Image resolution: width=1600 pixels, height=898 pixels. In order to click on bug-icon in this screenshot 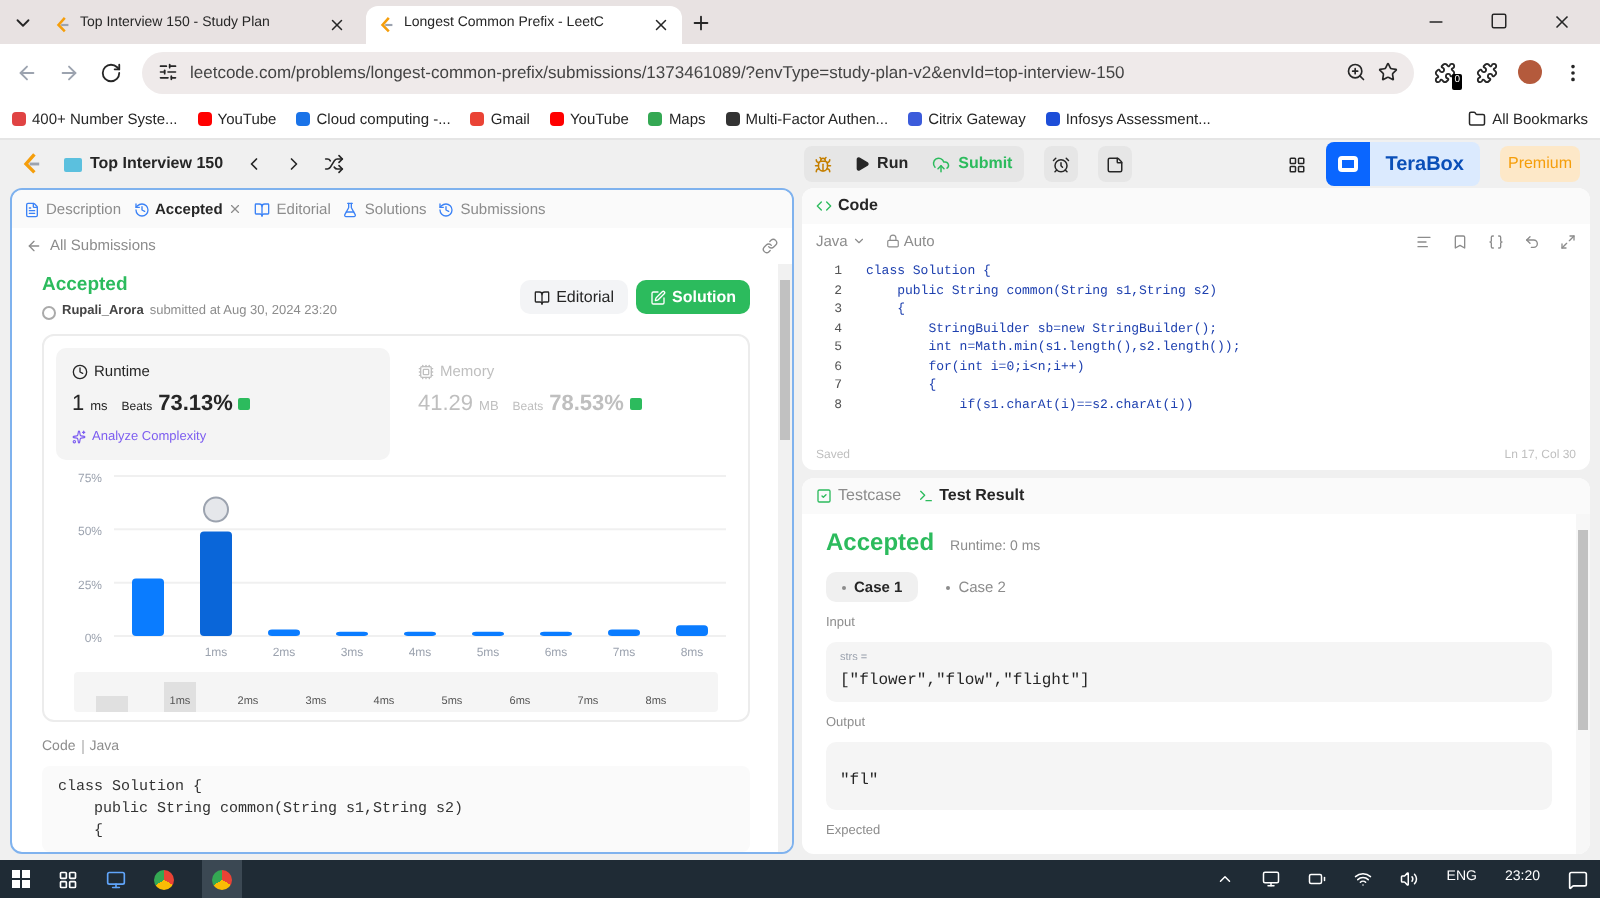, I will do `click(822, 164)`.